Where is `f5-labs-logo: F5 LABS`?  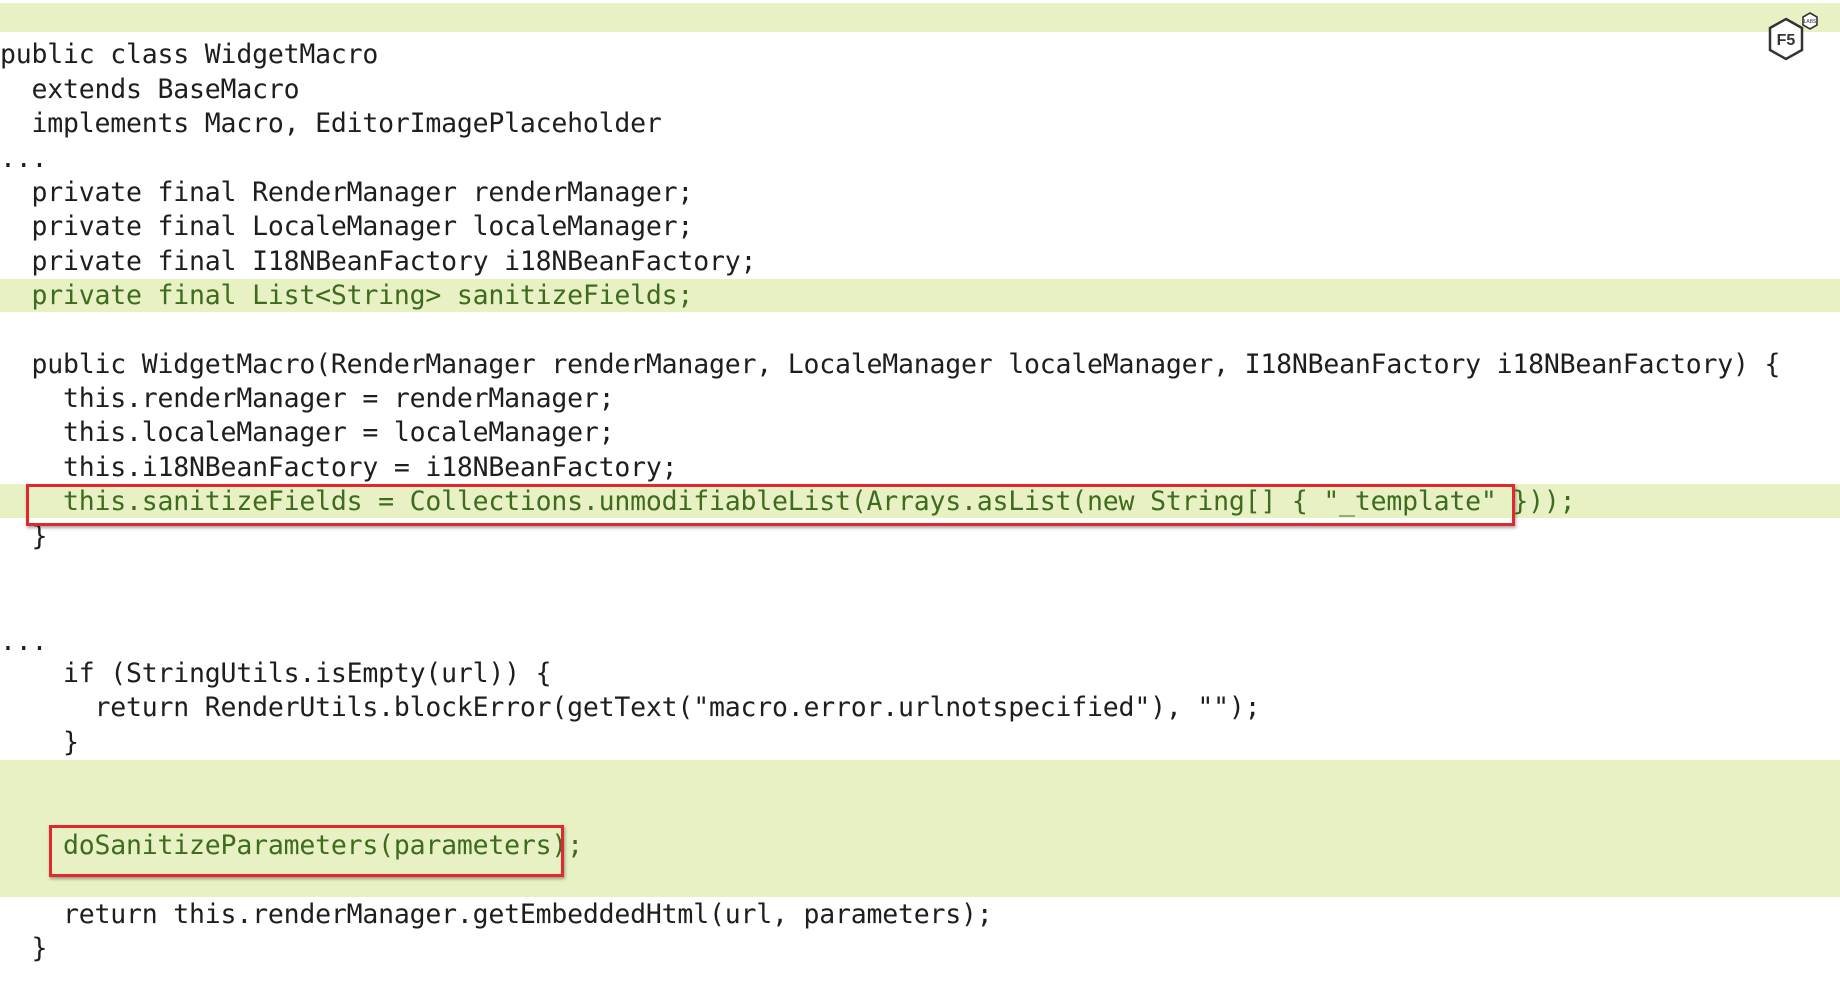 f5-labs-logo: F5 LABS is located at coordinates (1796, 40).